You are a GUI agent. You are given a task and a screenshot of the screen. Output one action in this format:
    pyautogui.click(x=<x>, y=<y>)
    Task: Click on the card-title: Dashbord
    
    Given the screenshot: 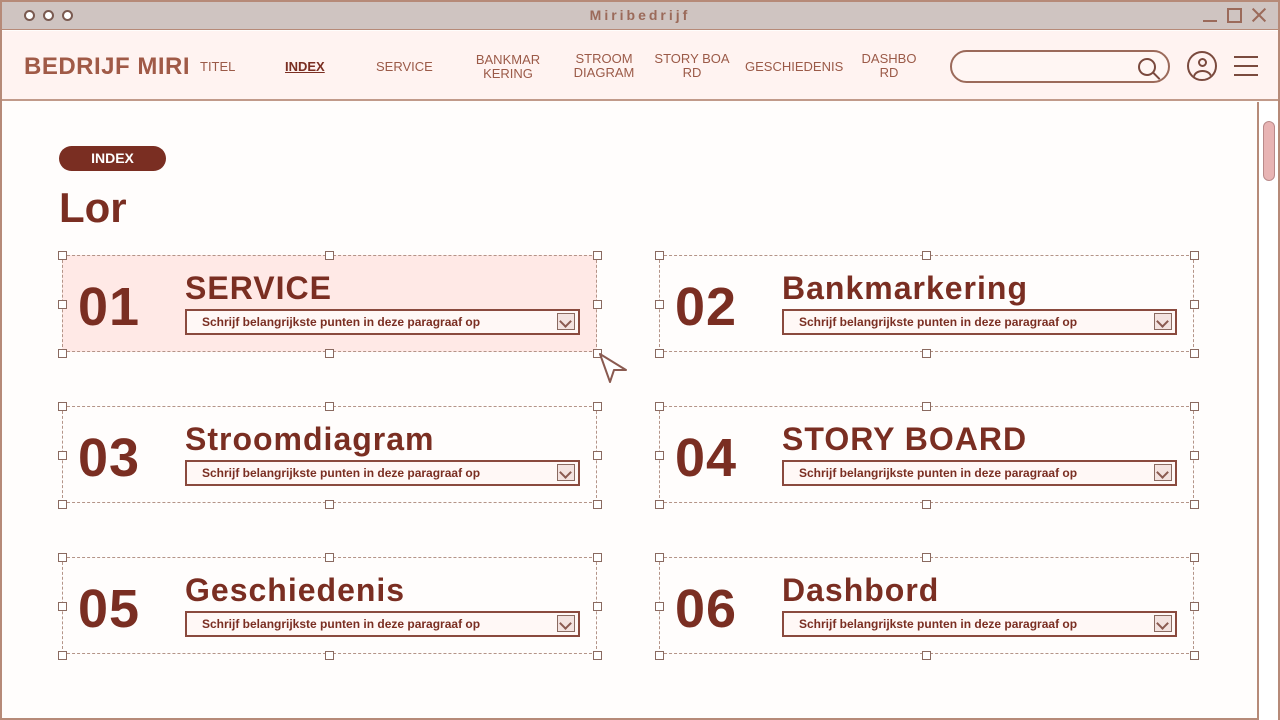 What is the action you would take?
    pyautogui.click(x=861, y=590)
    